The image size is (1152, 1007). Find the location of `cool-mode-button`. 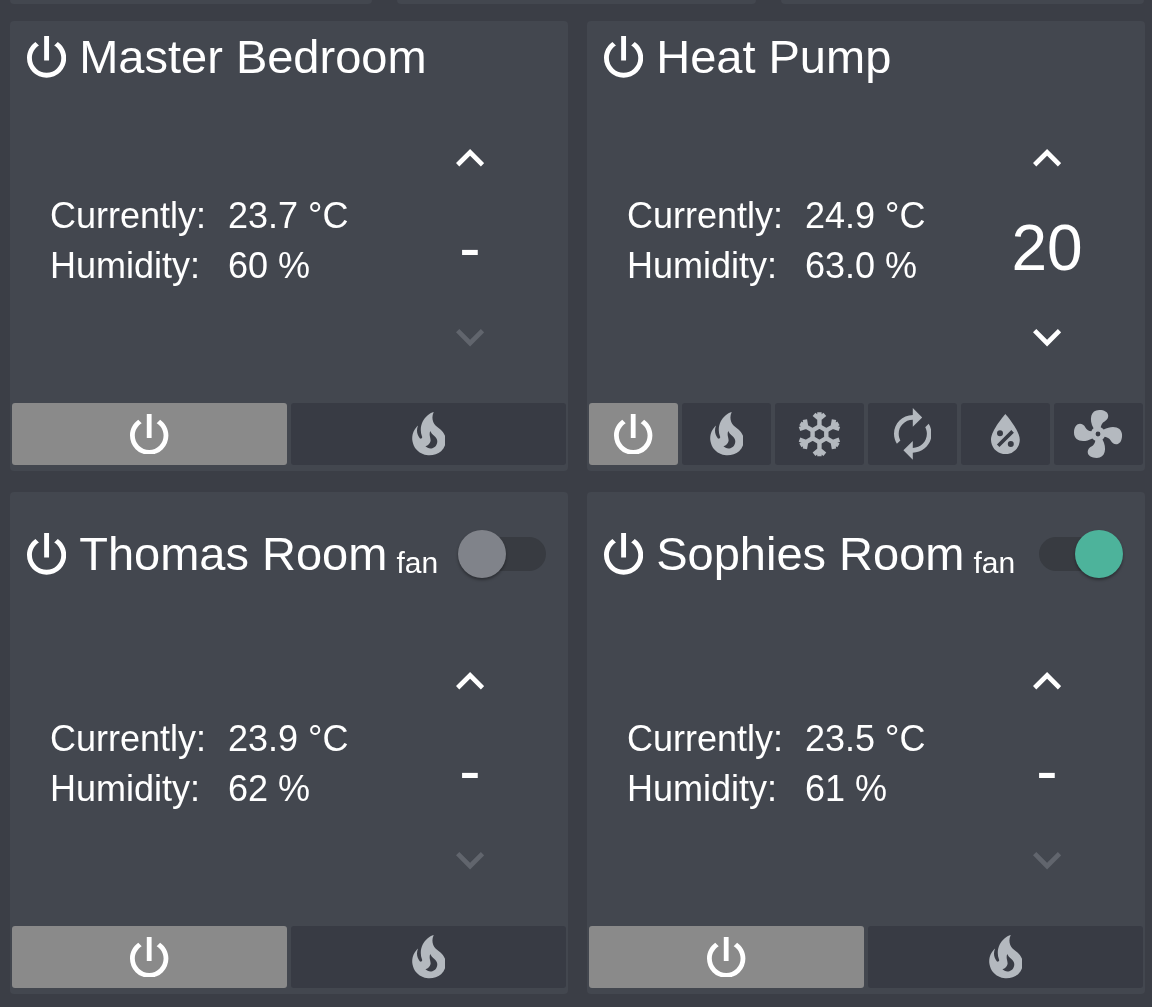

cool-mode-button is located at coordinates (819, 434).